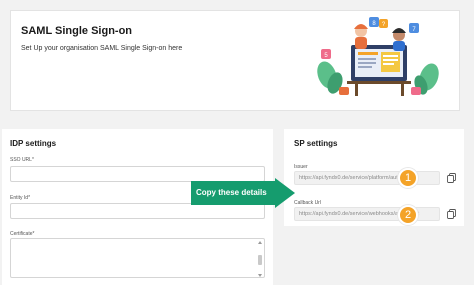 This screenshot has width=474, height=285. I want to click on certificate-label: Certificate*, so click(22, 234).